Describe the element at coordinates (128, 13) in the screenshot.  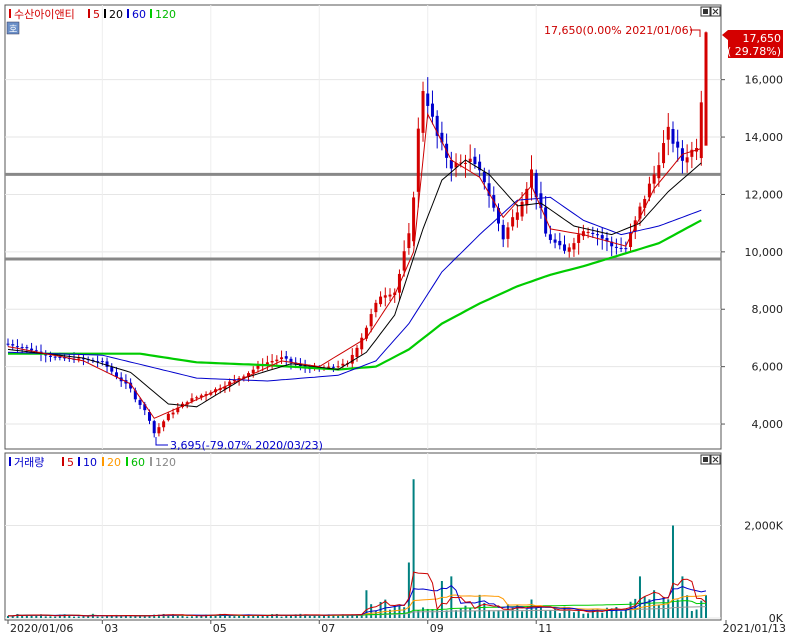
I see `legend-marker-ma60` at that location.